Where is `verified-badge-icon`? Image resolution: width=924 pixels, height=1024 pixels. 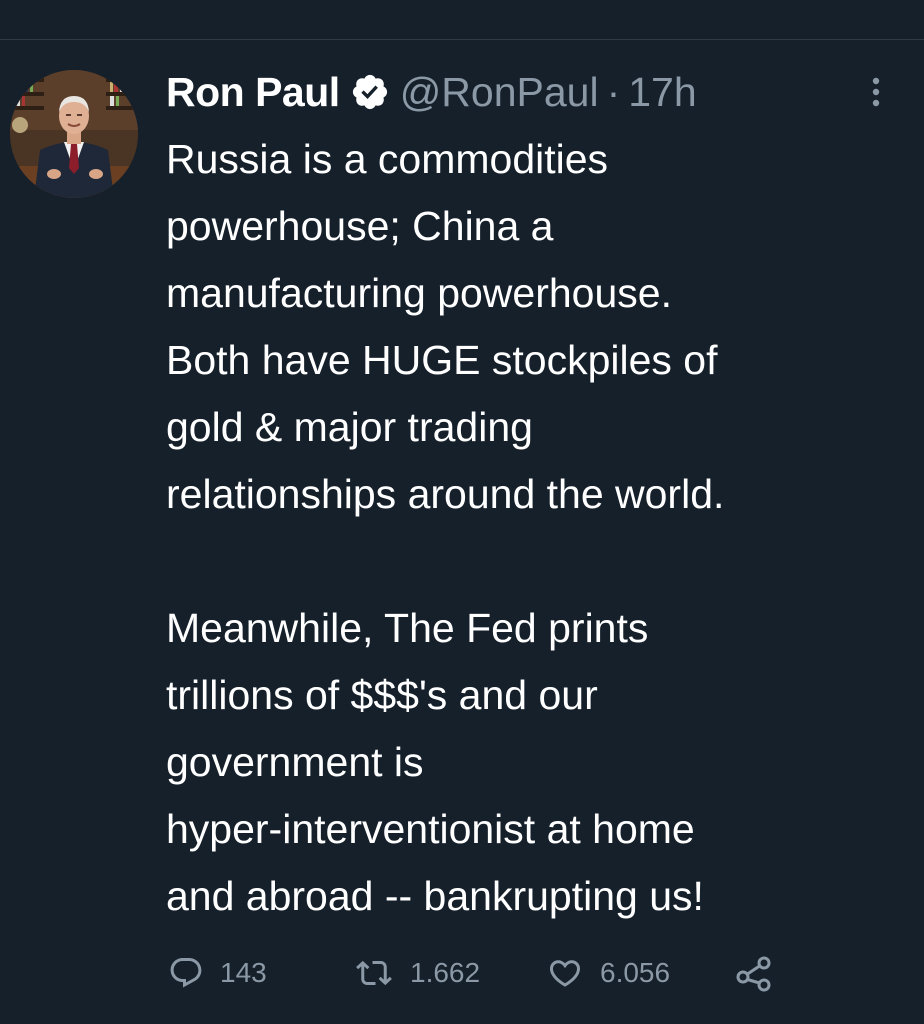
verified-badge-icon is located at coordinates (370, 92).